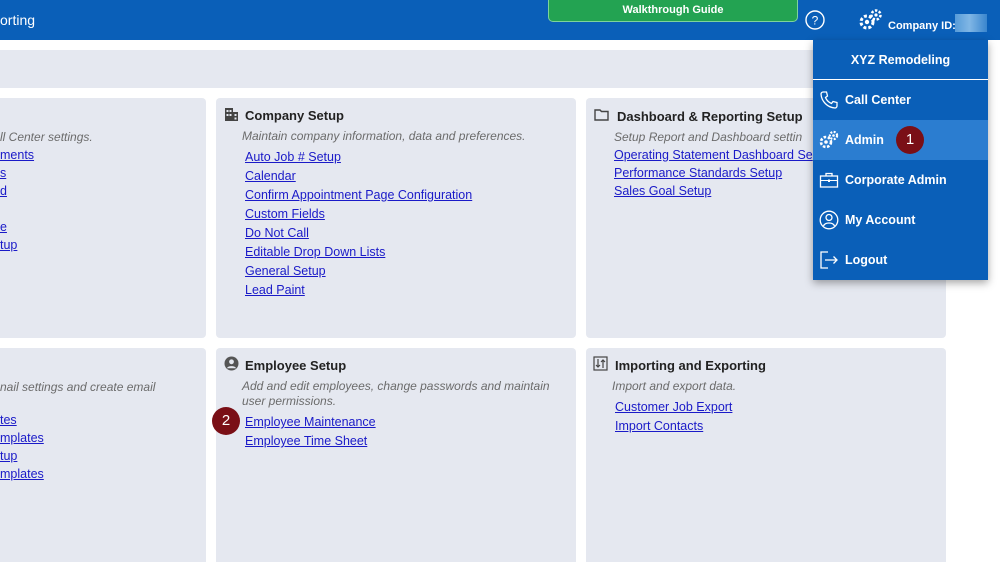  I want to click on step-badge-2: 2, so click(226, 421).